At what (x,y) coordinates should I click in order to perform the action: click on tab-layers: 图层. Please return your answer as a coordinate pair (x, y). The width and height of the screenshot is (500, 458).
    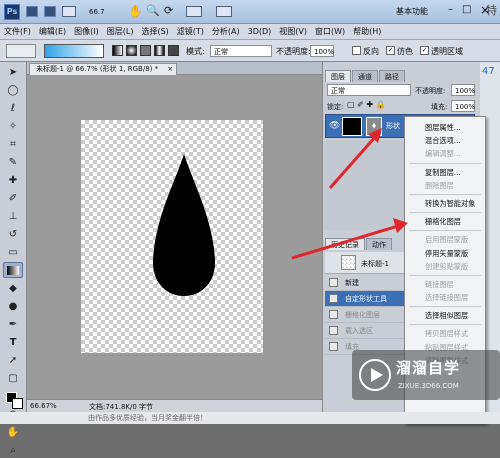
    Looking at the image, I should click on (338, 76).